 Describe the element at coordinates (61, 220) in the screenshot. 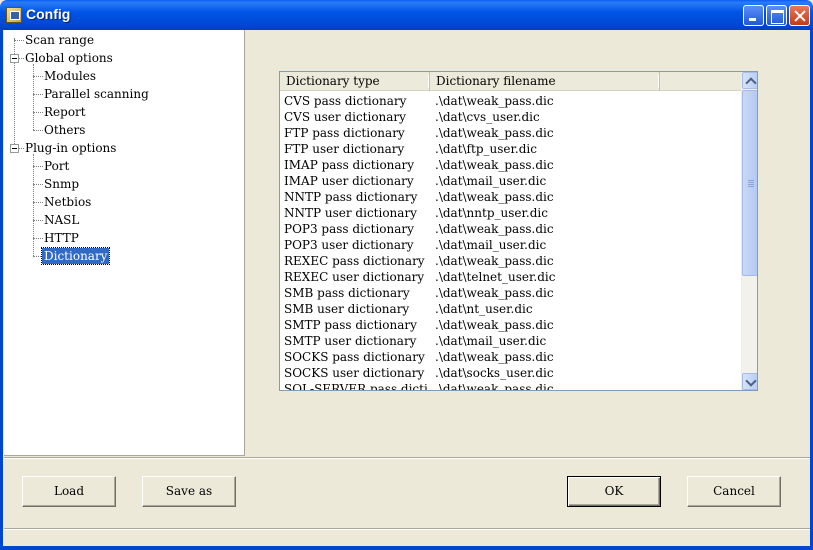

I see `tree-item-nasl: NASL` at that location.